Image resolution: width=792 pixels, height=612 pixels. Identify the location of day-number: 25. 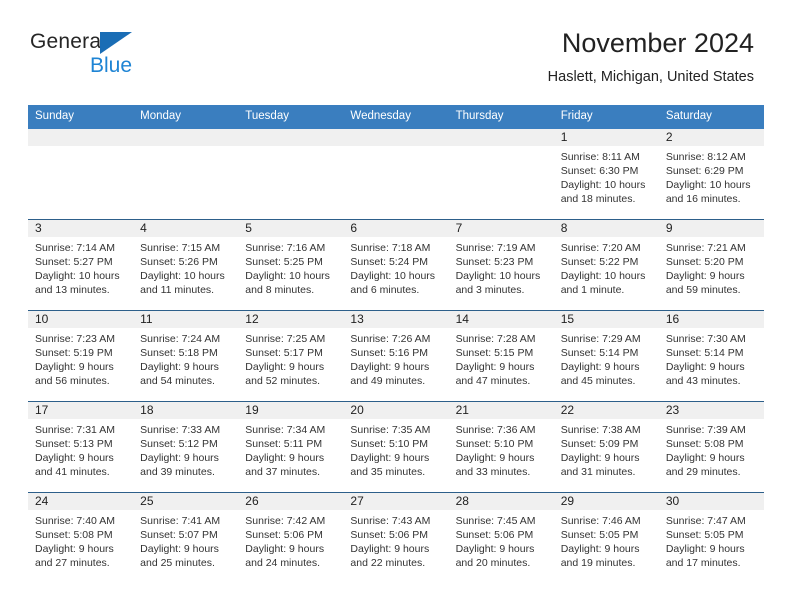
(186, 501).